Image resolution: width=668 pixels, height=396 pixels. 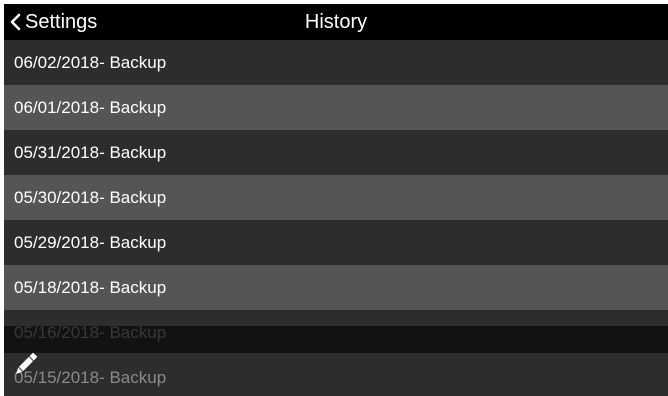 I want to click on history-item: 05/16/2018- Backup, so click(x=336, y=332).